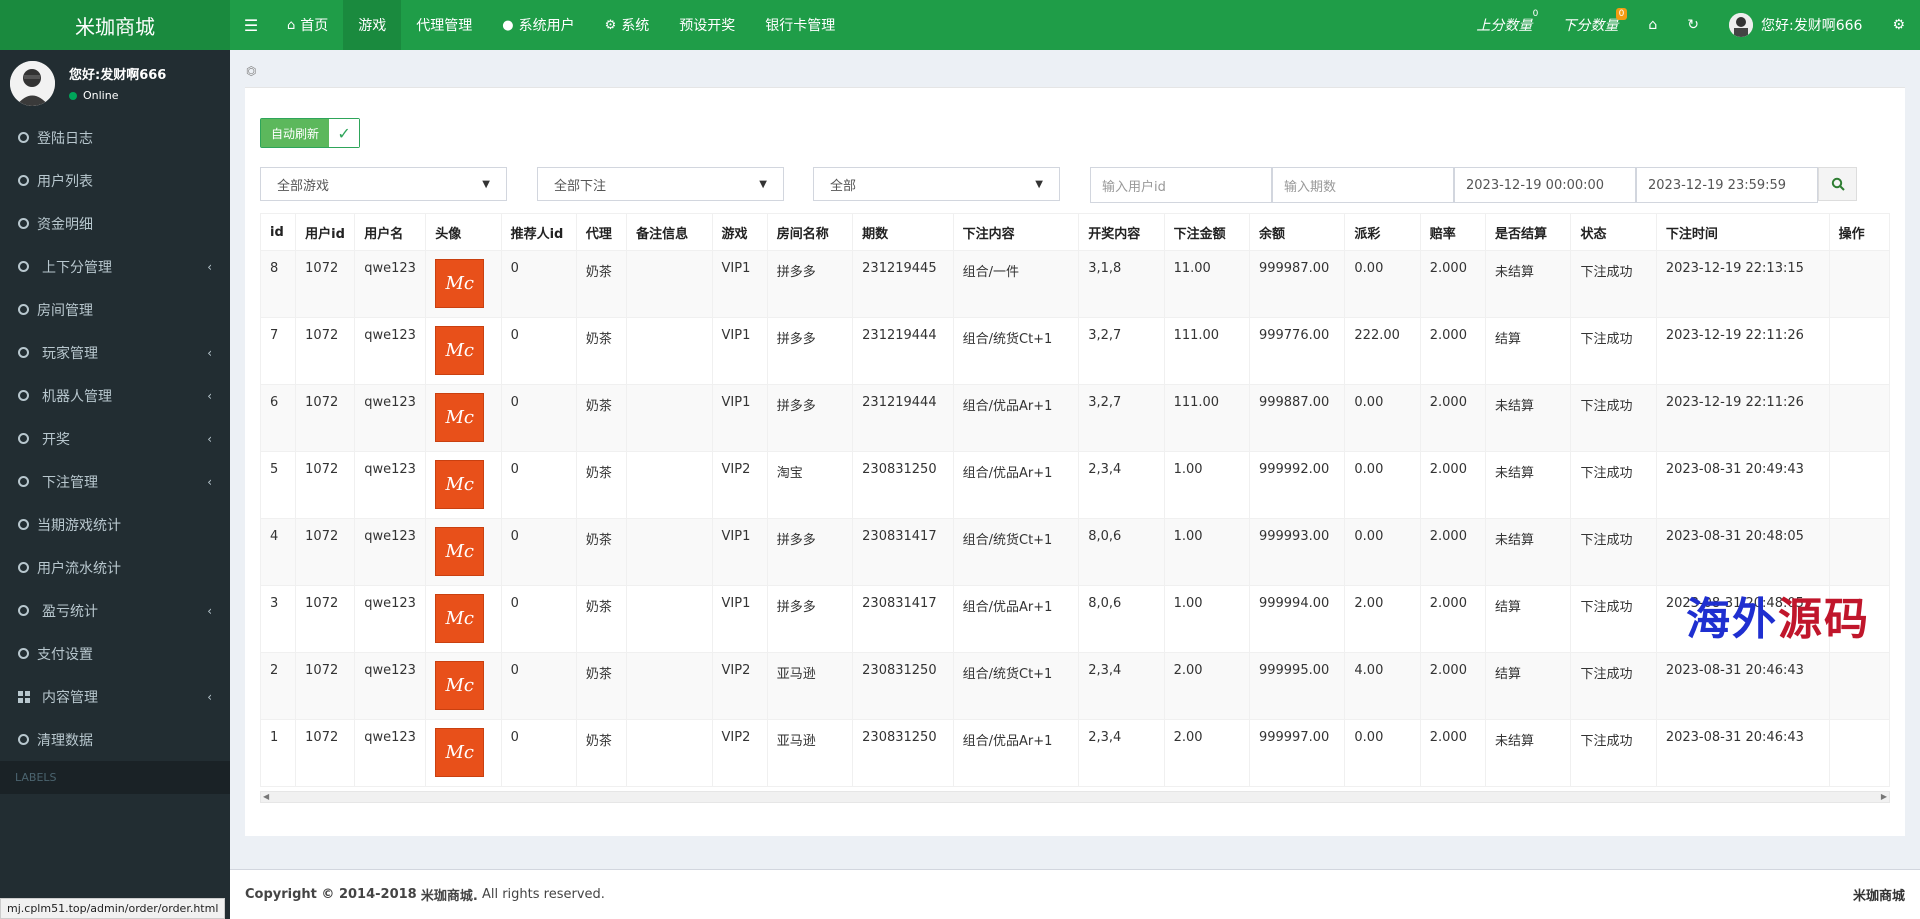 This screenshot has height=919, width=1920. I want to click on column-header: 余额, so click(1297, 232).